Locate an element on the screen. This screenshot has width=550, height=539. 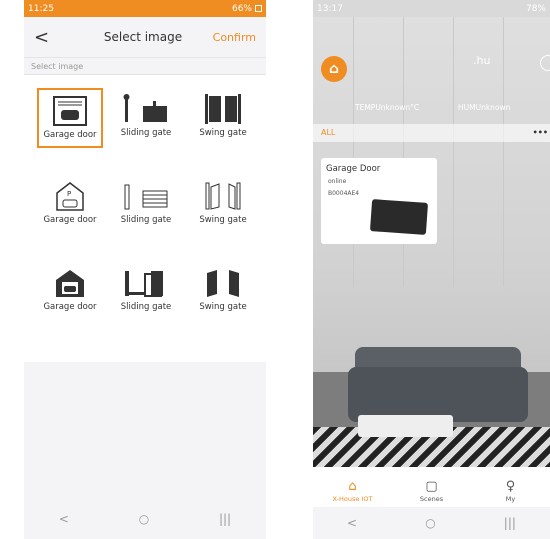
nav-item-scenes: ▢ Scenes is located at coordinates (432, 491).